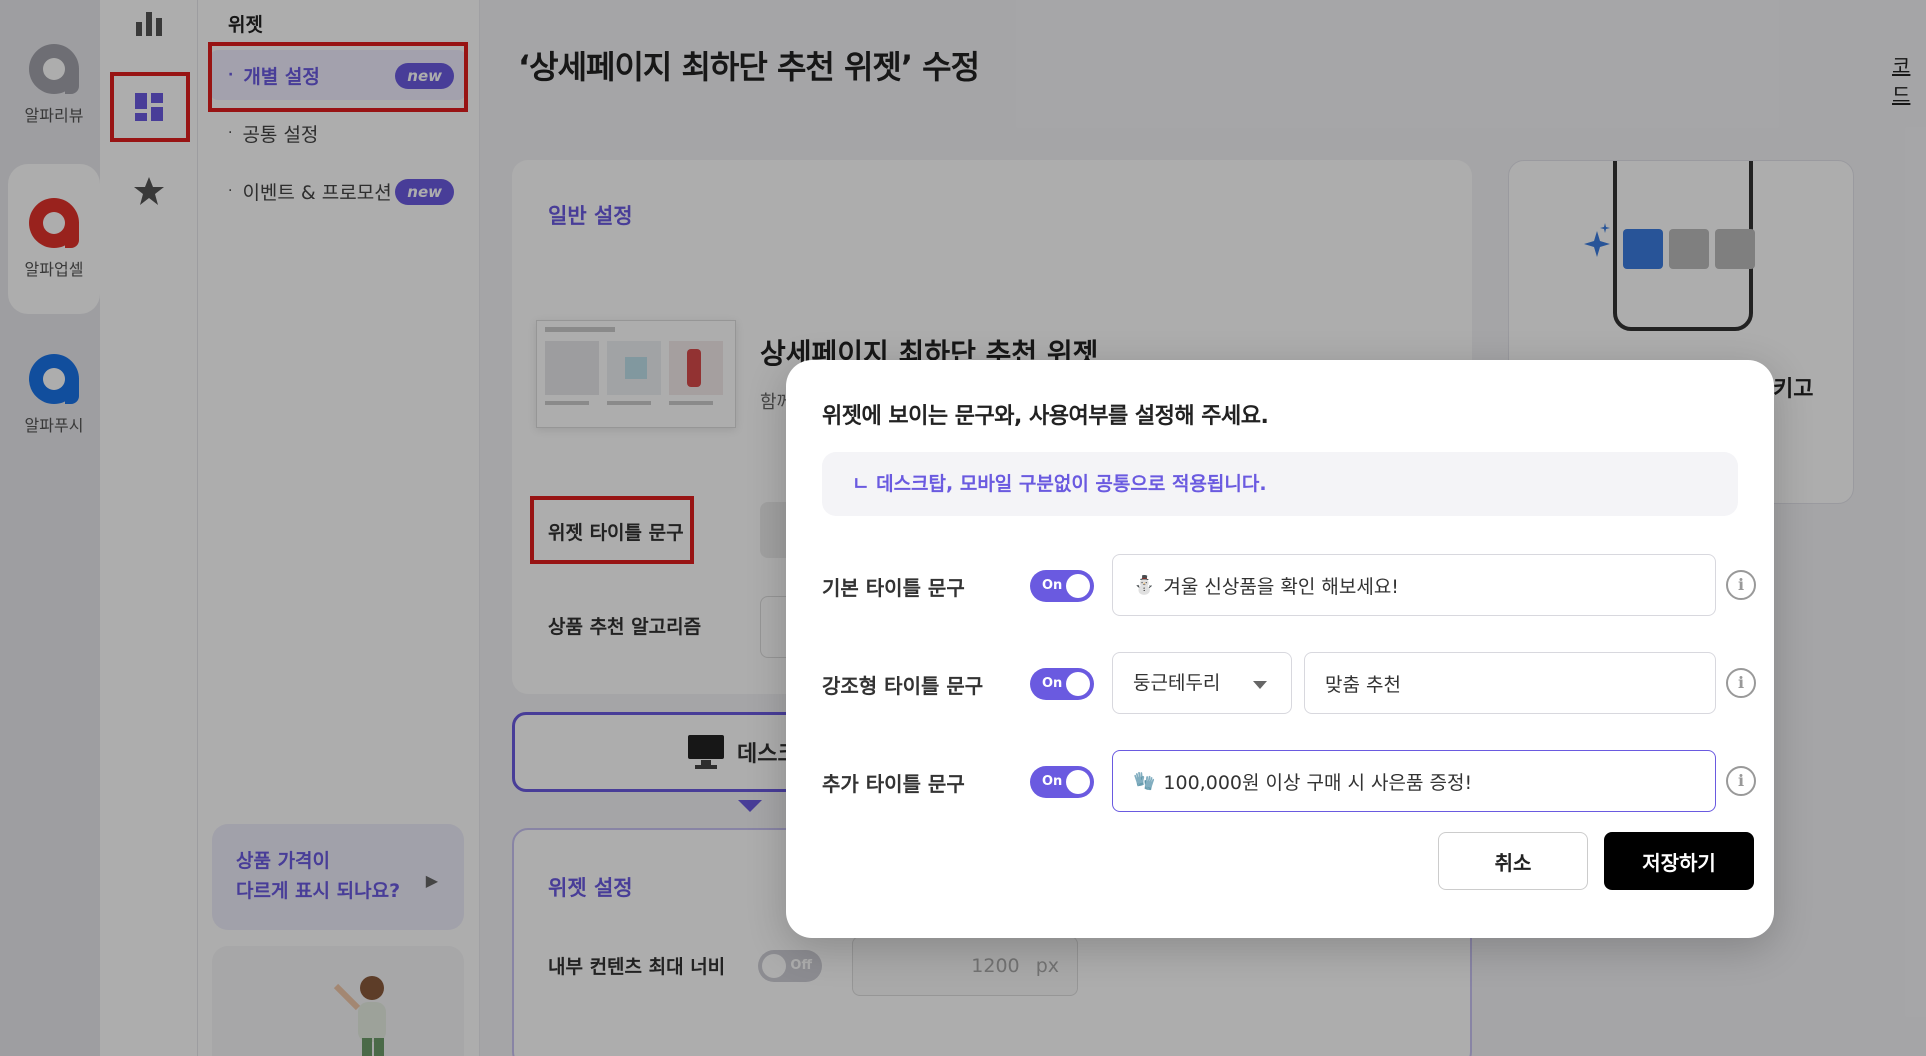 This screenshot has width=1926, height=1056. I want to click on glove-icon: 🧤, so click(1144, 781).